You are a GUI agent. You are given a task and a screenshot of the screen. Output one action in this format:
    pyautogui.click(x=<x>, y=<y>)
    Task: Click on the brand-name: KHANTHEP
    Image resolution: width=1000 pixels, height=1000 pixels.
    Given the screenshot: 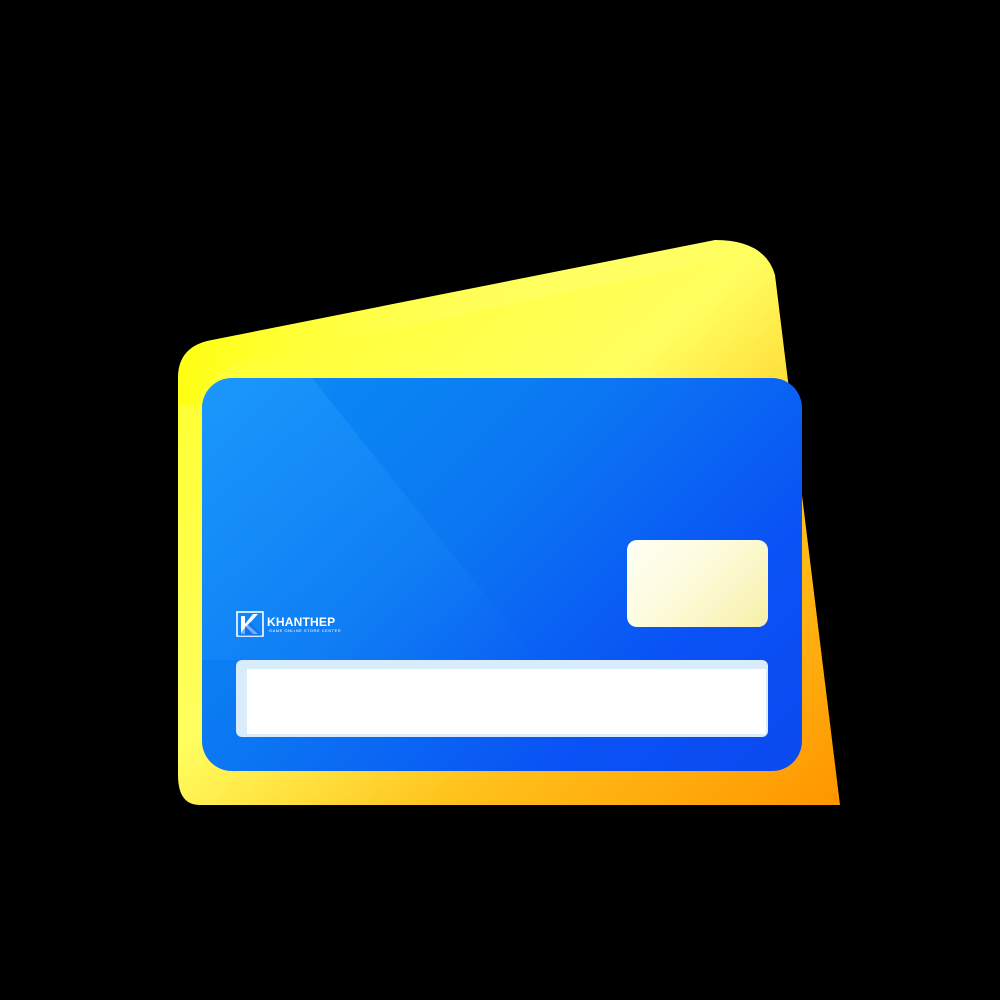 What is the action you would take?
    pyautogui.click(x=301, y=621)
    